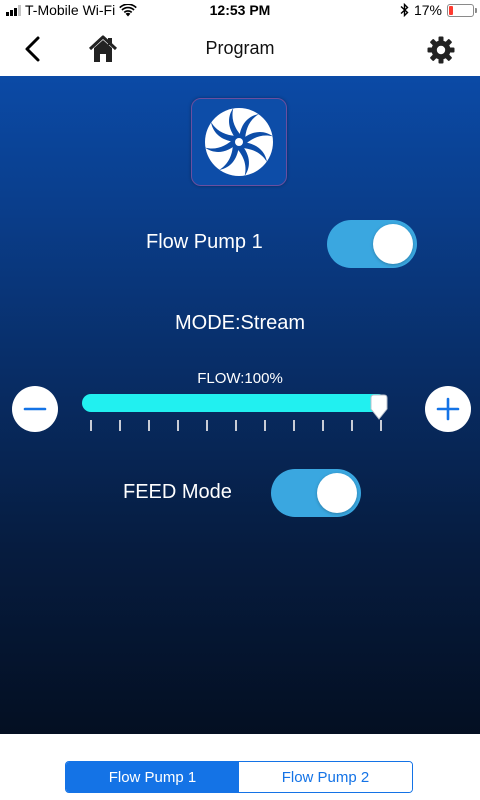 The width and height of the screenshot is (480, 800). I want to click on plus-icon, so click(448, 409).